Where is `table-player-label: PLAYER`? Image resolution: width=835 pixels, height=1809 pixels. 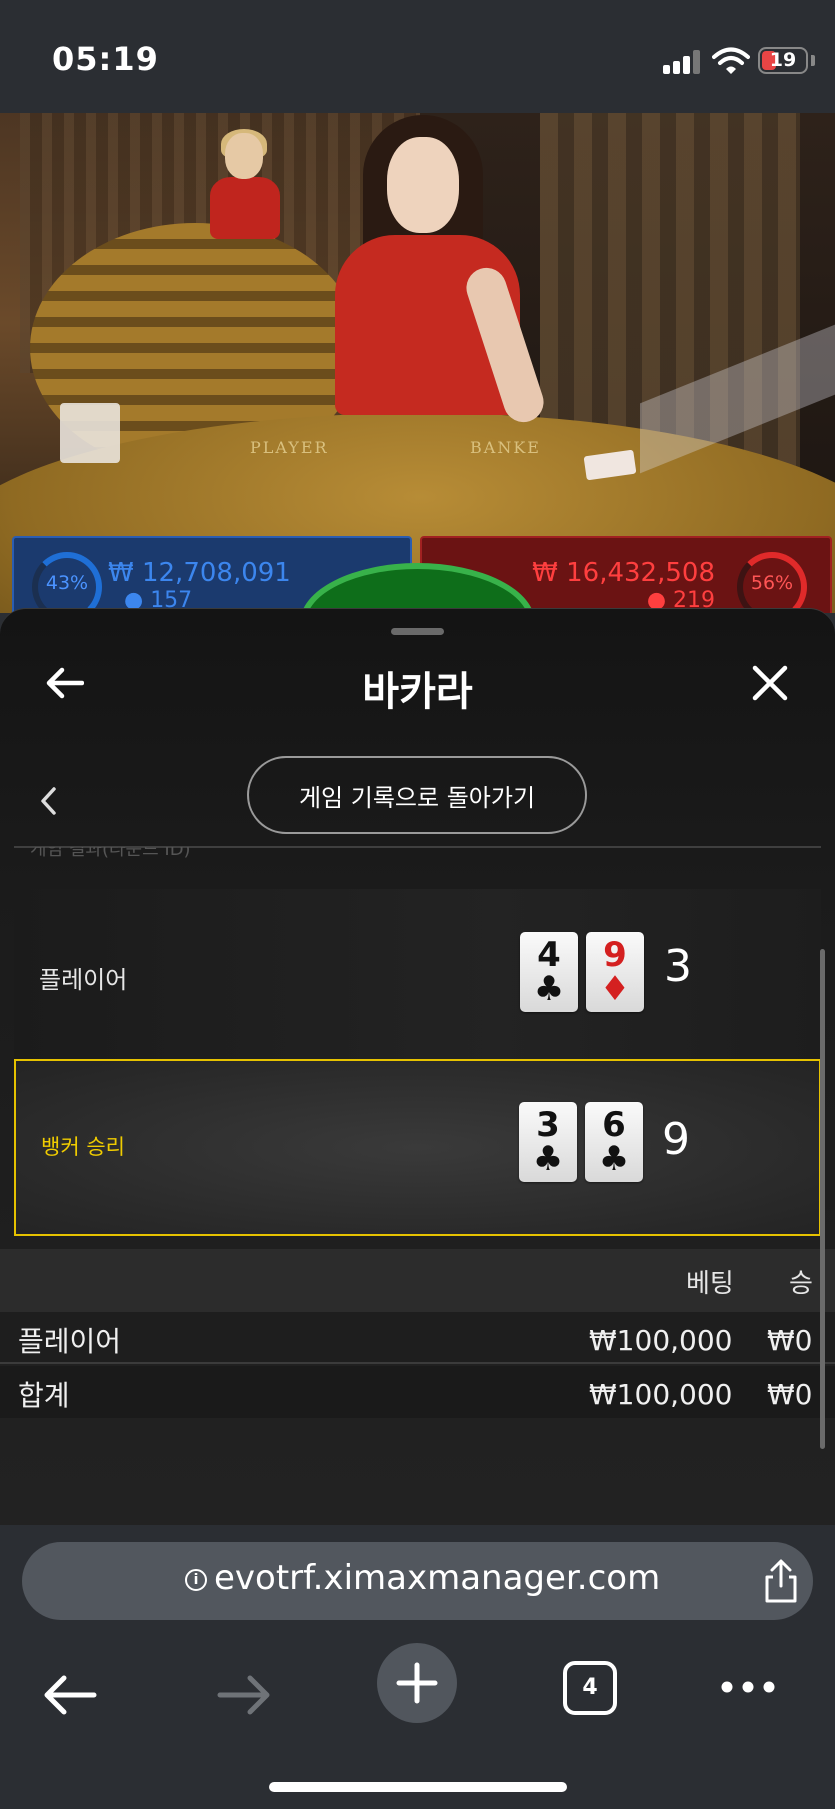
table-player-label: PLAYER is located at coordinates (289, 447).